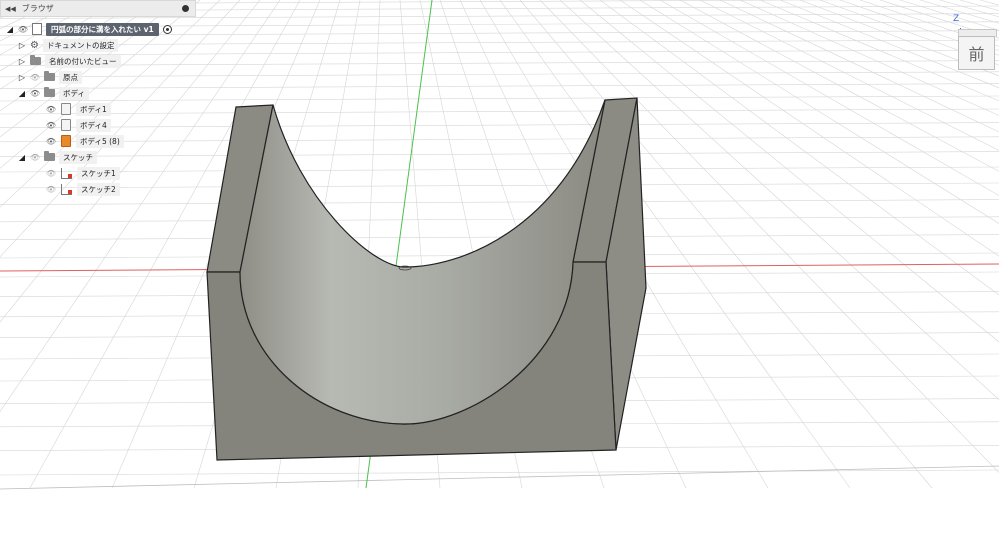  I want to click on z-axis-label: Z, so click(956, 19).